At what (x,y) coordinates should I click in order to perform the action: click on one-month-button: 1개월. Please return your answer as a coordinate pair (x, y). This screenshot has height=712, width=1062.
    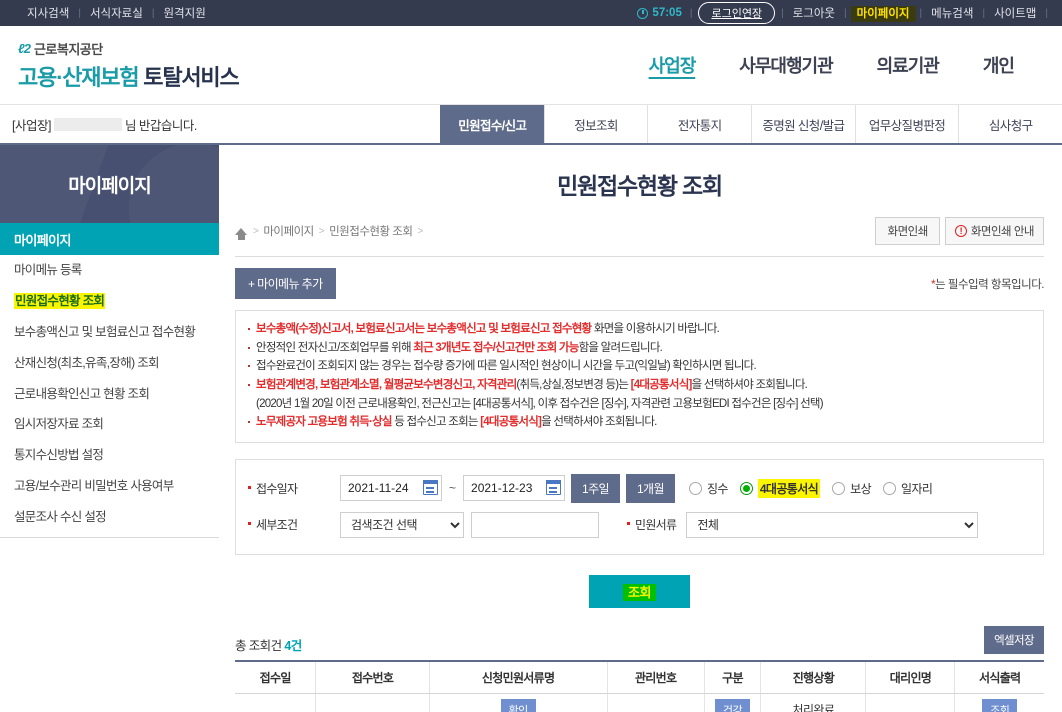
    Looking at the image, I should click on (650, 488).